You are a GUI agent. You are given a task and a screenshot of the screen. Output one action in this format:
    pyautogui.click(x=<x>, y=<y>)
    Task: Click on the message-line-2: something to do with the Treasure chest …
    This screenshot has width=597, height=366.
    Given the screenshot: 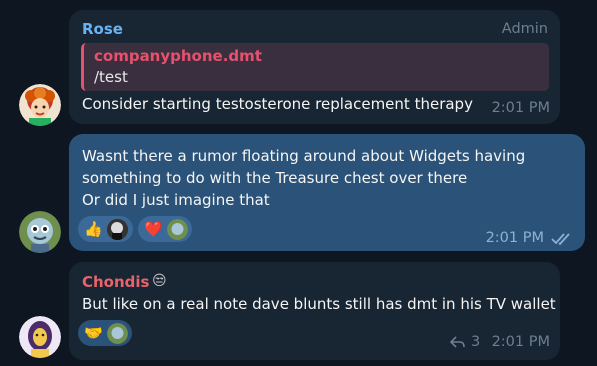 What is the action you would take?
    pyautogui.click(x=275, y=178)
    